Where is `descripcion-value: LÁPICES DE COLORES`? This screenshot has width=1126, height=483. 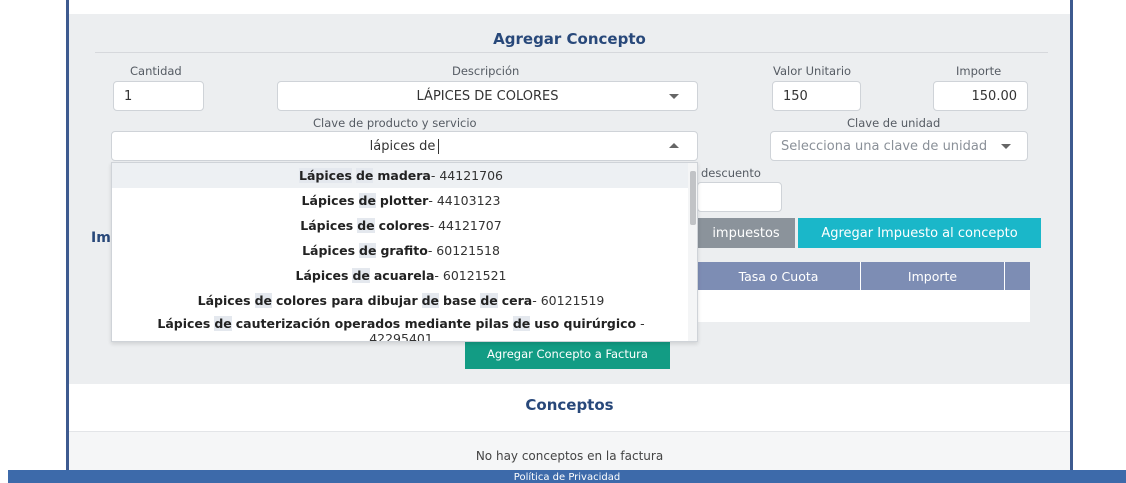 descripcion-value: LÁPICES DE COLORES is located at coordinates (487, 96).